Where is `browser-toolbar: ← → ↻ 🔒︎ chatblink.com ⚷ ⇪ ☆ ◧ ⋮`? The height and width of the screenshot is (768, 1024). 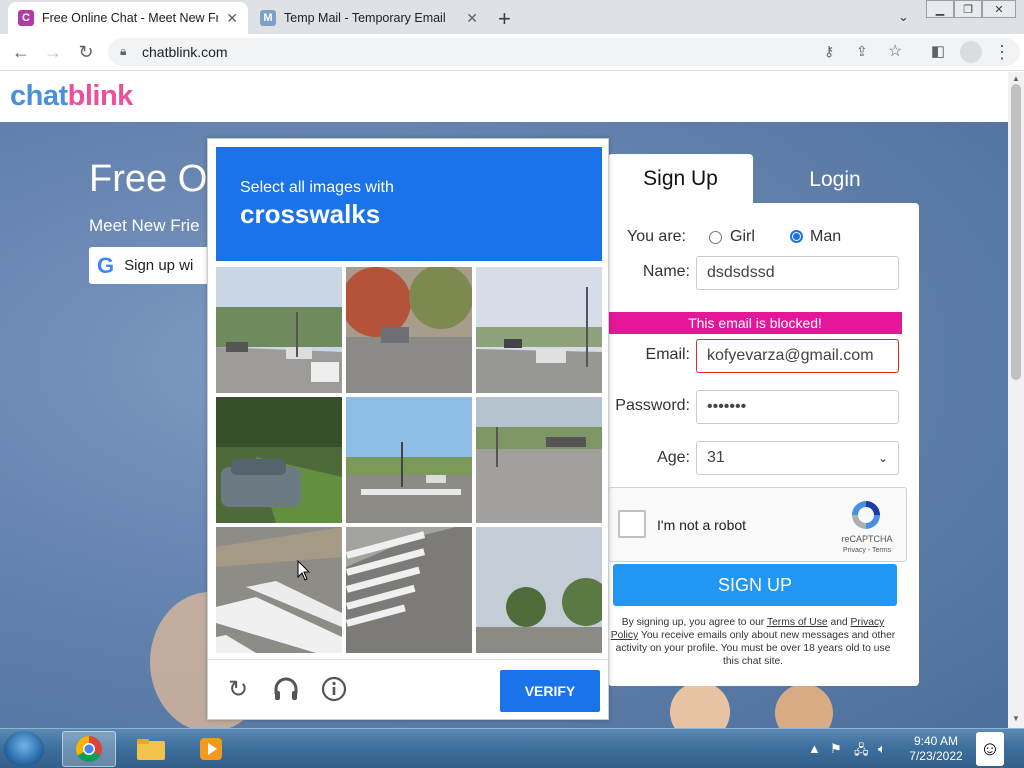
browser-toolbar: ← → ↻ 🔒︎ chatblink.com ⚷ ⇪ ☆ ◧ ⋮ is located at coordinates (512, 52).